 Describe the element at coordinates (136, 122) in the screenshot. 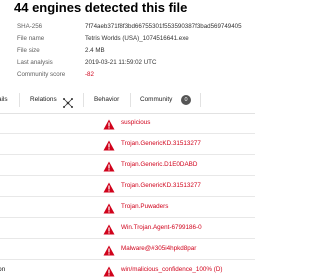

I see `detection-result: suspicious` at that location.